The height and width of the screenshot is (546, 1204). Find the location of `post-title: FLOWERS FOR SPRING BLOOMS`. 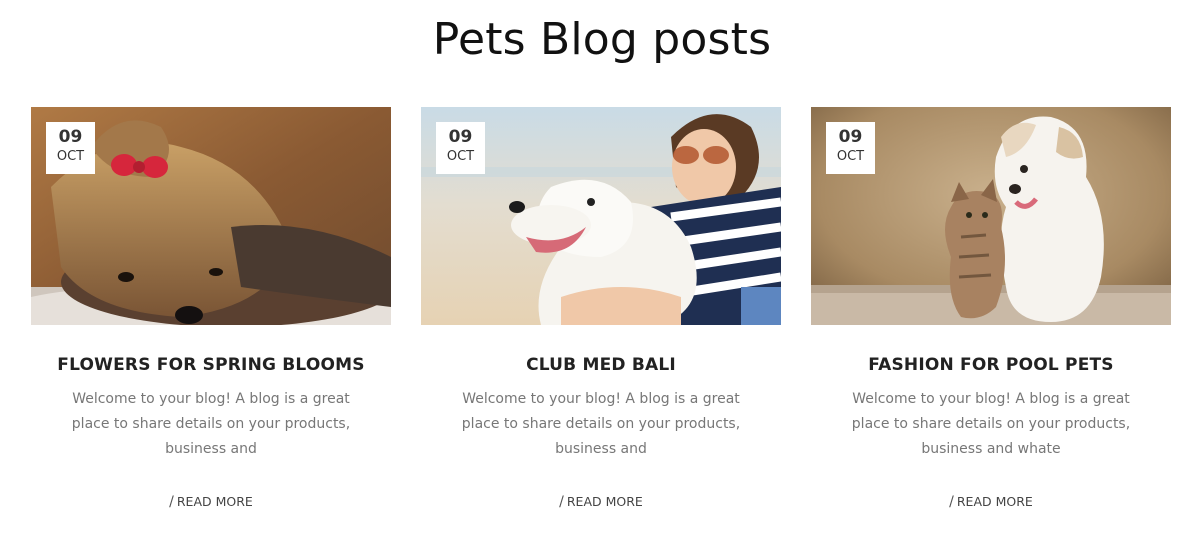

post-title: FLOWERS FOR SPRING BLOOMS is located at coordinates (211, 365).